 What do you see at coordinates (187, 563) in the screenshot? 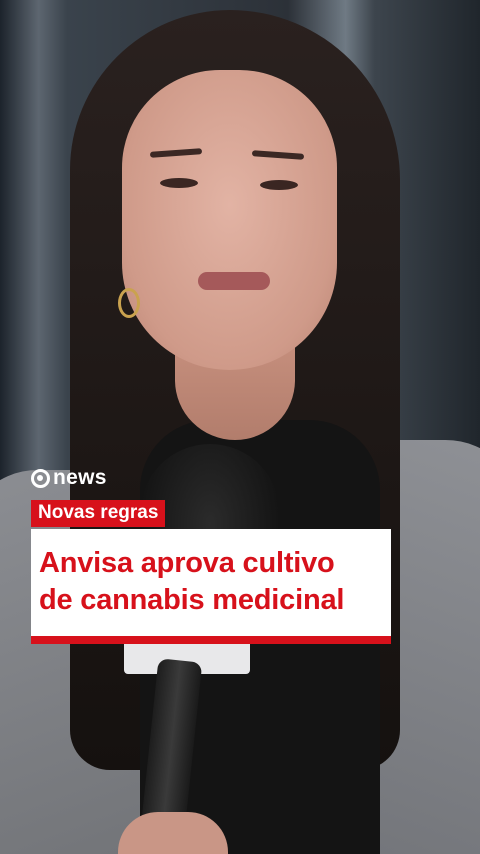
I see `headline-line-1: Anvisa aprova cultivo` at bounding box center [187, 563].